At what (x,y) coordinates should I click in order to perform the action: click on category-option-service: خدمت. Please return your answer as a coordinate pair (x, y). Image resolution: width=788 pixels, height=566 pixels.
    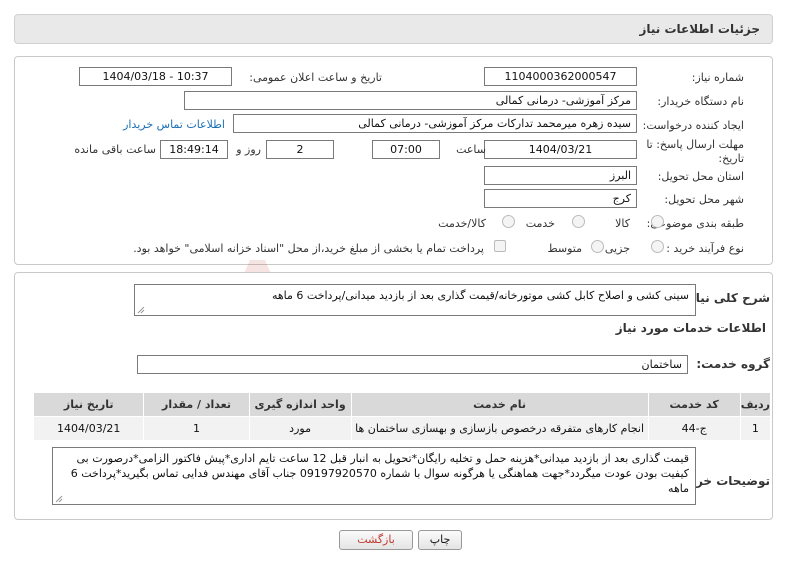
    Looking at the image, I should click on (540, 223).